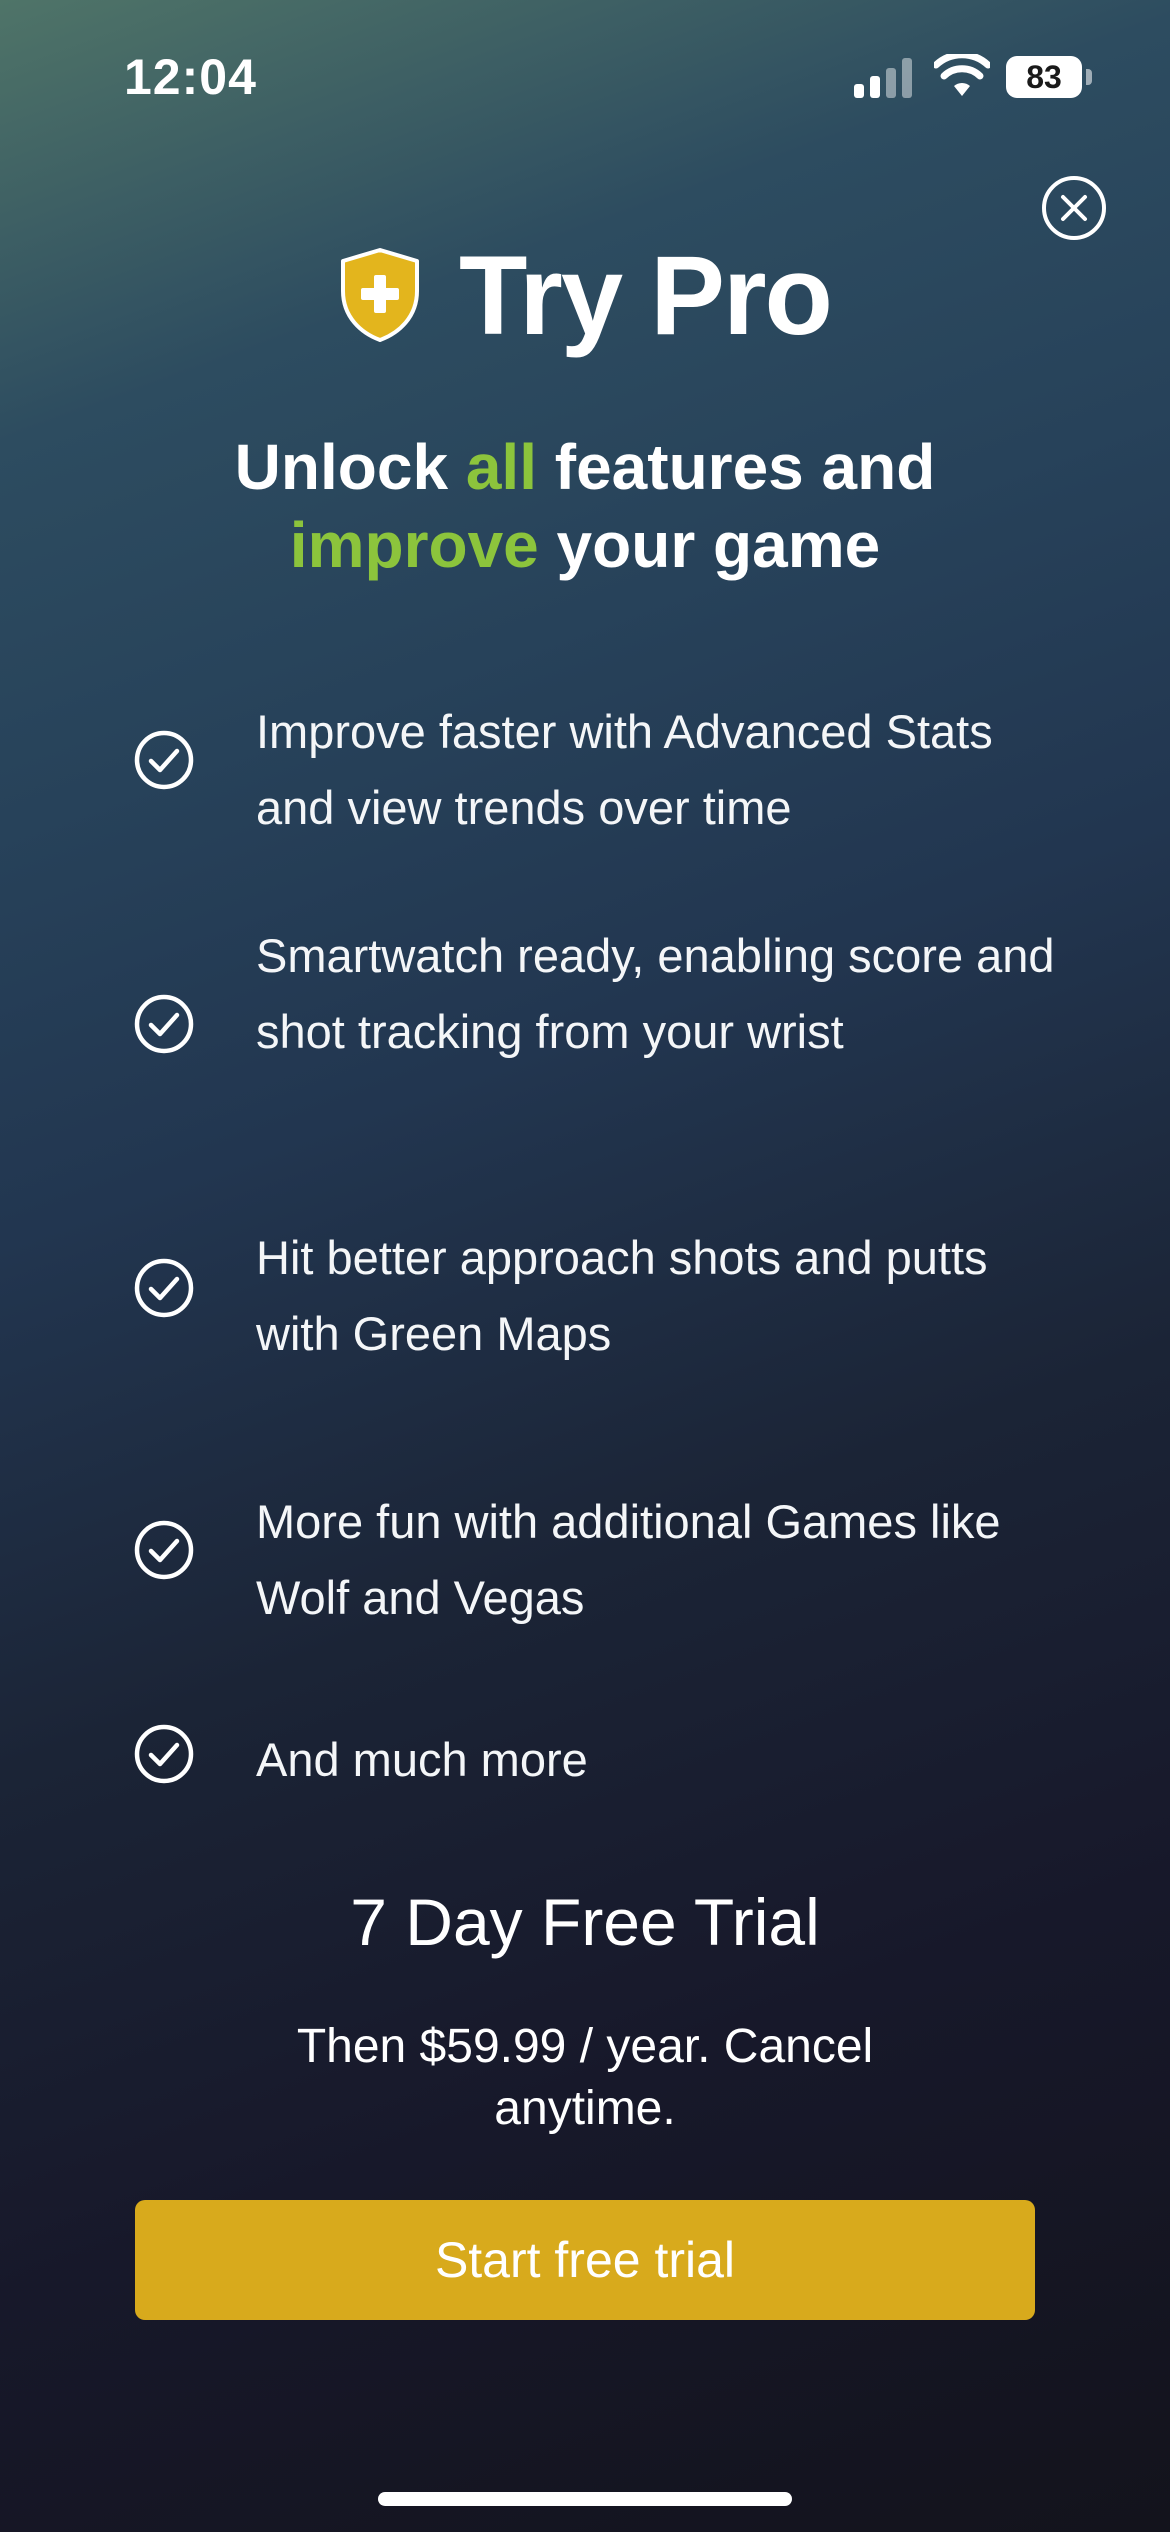 The width and height of the screenshot is (1170, 2532). What do you see at coordinates (190, 77) in the screenshot?
I see `status-time: 12:04` at bounding box center [190, 77].